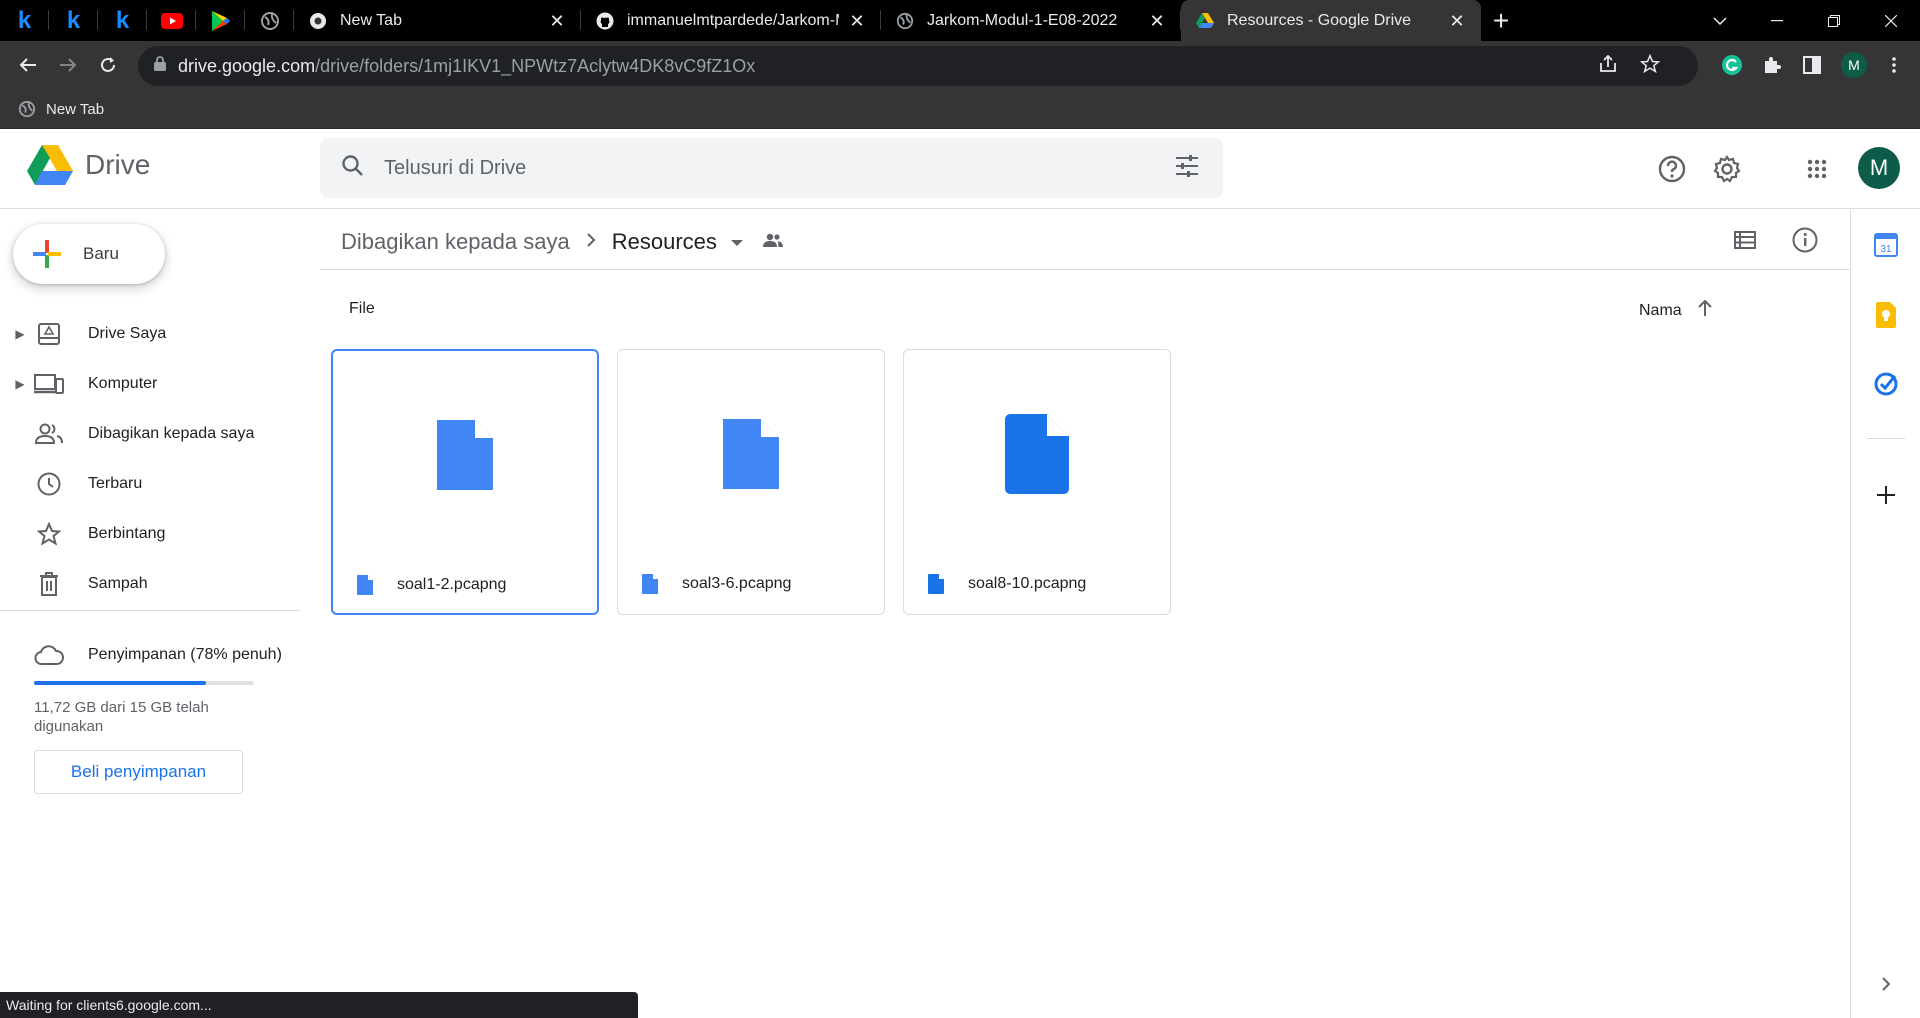 The image size is (1920, 1018). Describe the element at coordinates (1812, 65) in the screenshot. I see `side-panel-icon` at that location.